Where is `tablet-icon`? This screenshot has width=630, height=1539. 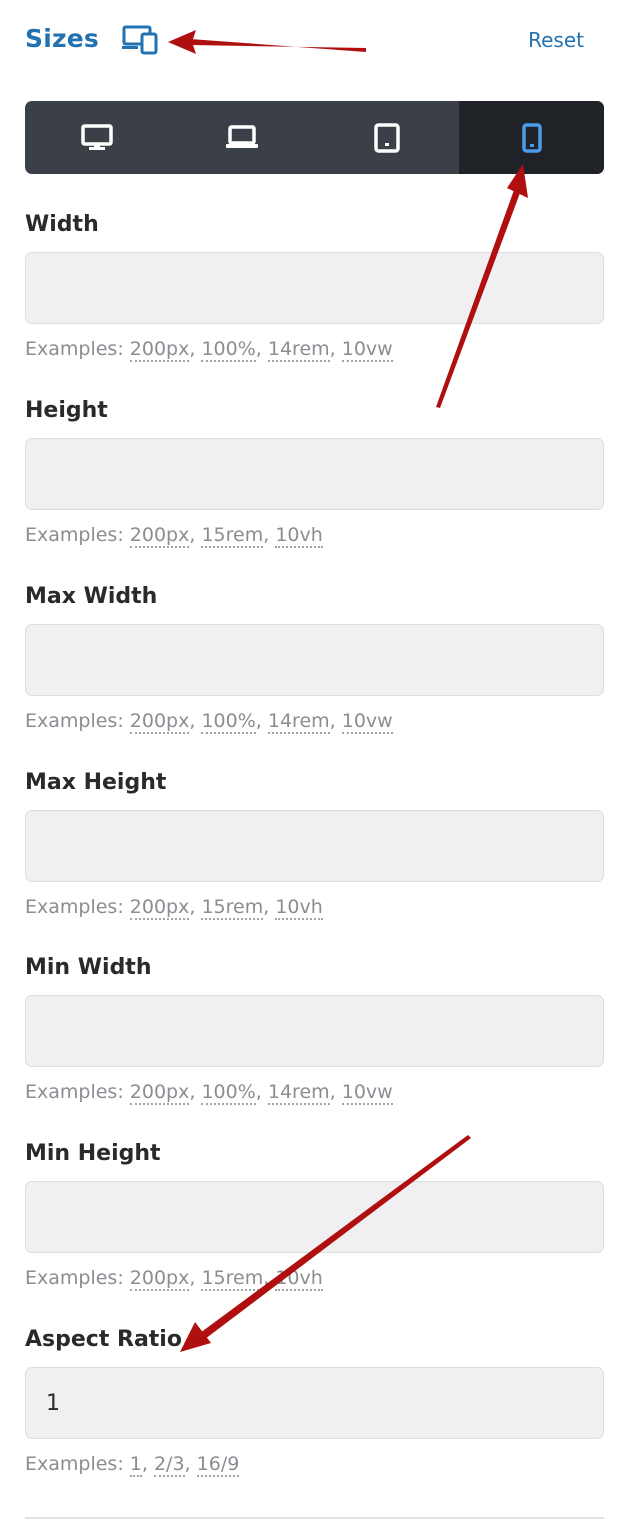 tablet-icon is located at coordinates (387, 137).